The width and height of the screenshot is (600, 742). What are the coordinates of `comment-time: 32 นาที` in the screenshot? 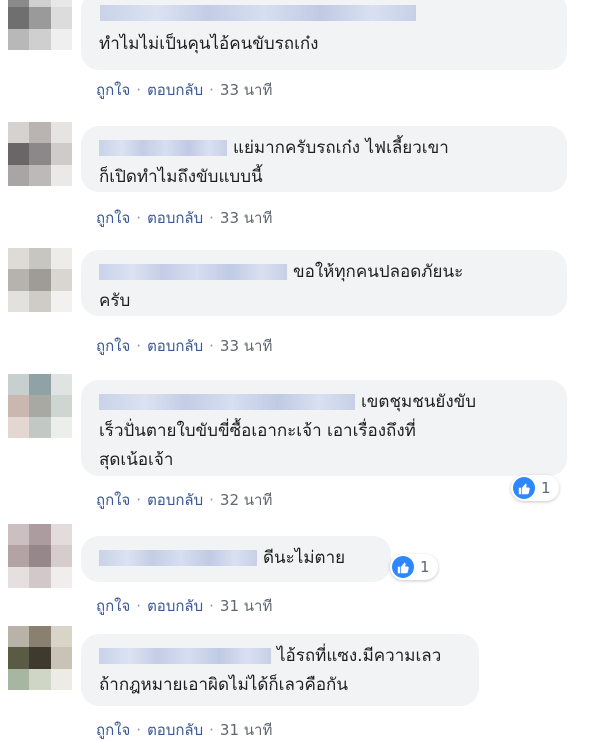 It's located at (246, 500).